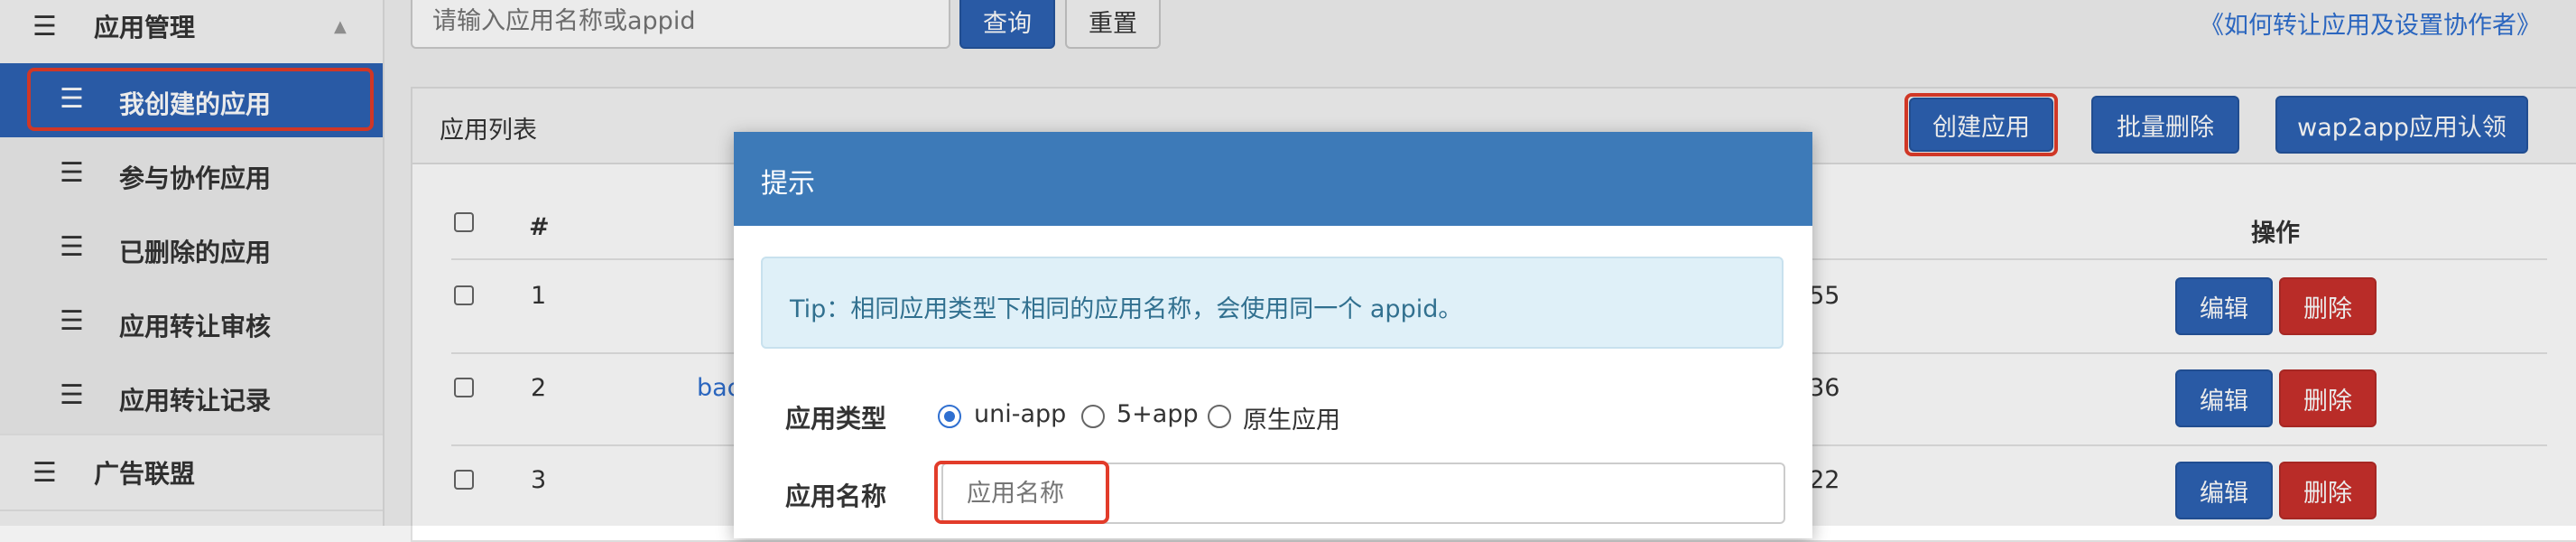  I want to click on radio-label: uni-app, so click(1021, 414).